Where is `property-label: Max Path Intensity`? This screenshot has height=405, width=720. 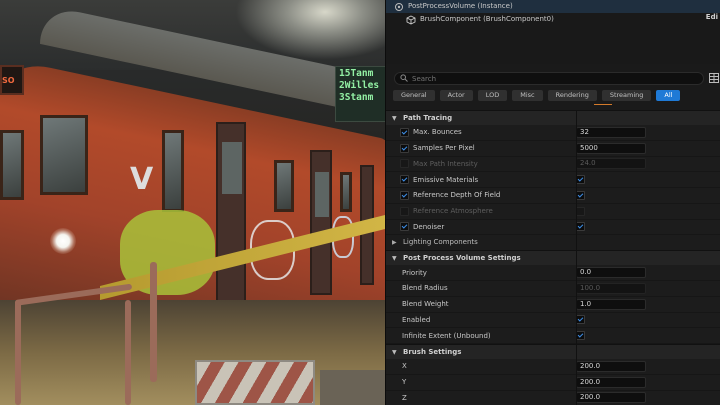
property-label: Max Path Intensity is located at coordinates (445, 163).